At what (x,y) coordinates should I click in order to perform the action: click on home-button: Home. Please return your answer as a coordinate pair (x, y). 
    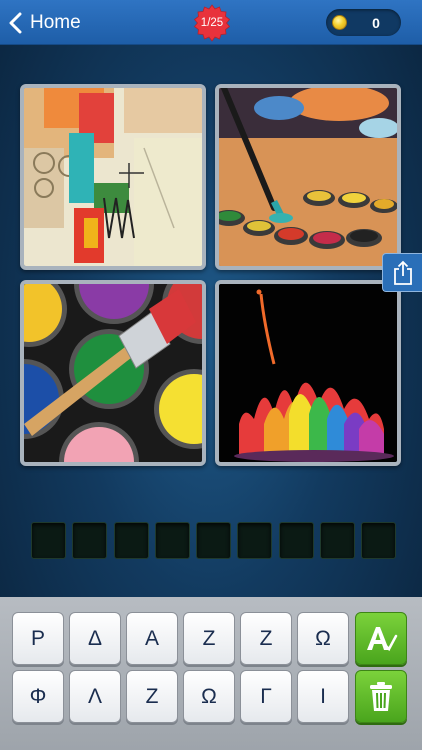
    Looking at the image, I should click on (44, 23).